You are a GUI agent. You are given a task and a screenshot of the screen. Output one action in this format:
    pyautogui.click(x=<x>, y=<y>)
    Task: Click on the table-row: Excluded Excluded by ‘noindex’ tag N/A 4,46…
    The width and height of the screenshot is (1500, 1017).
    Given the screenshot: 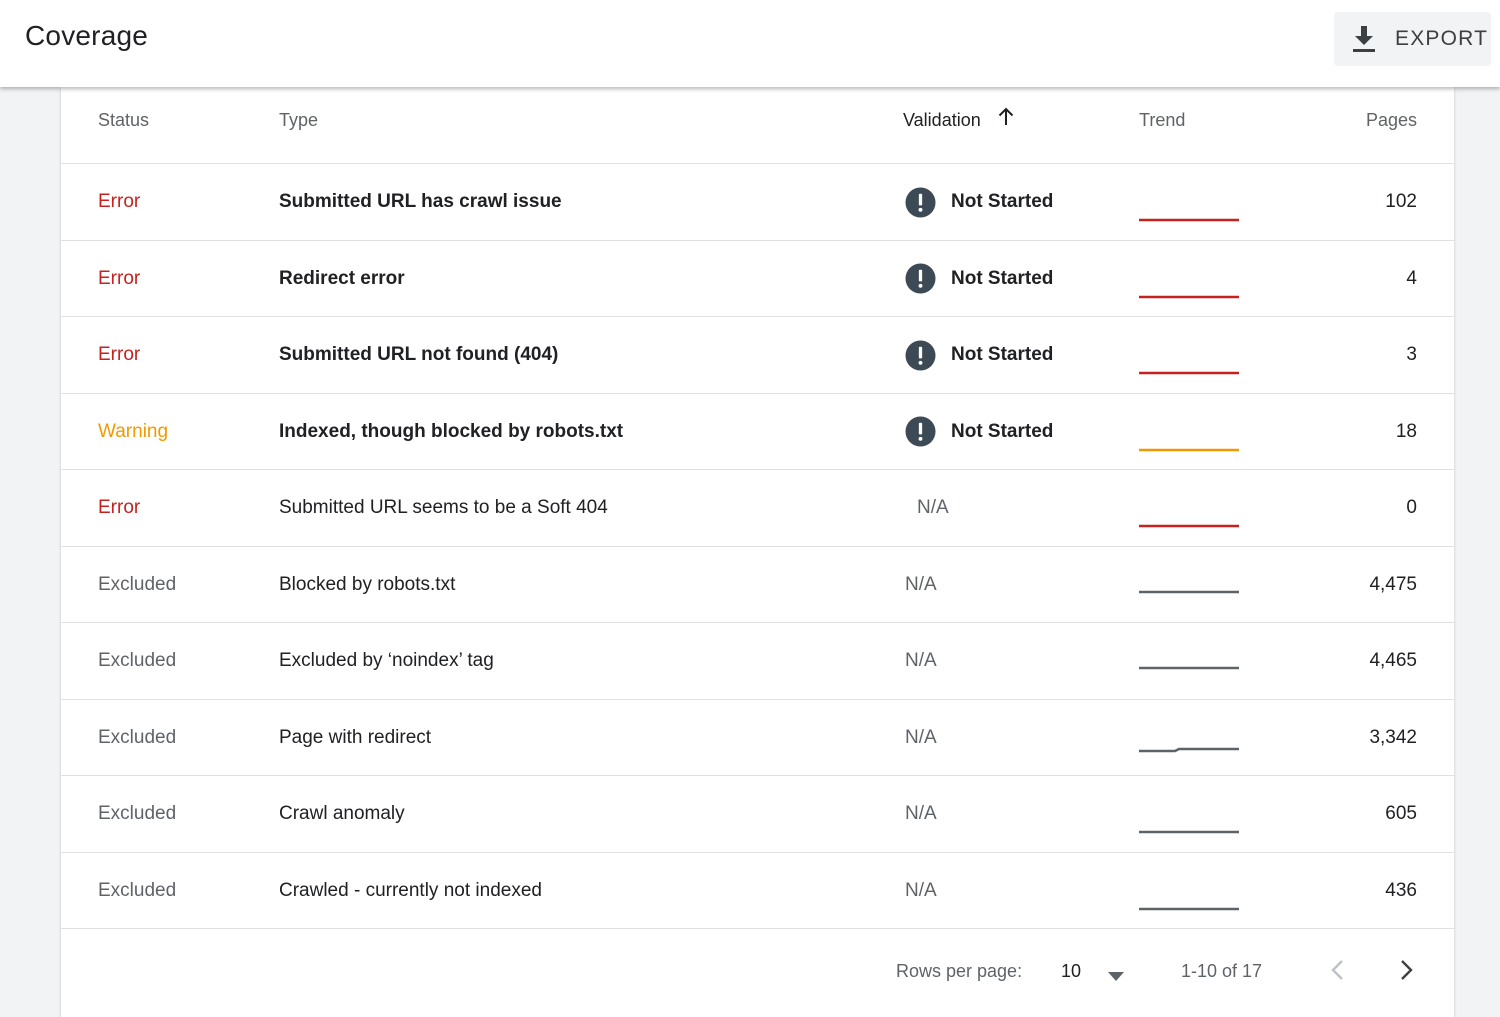 What is the action you would take?
    pyautogui.click(x=757, y=661)
    